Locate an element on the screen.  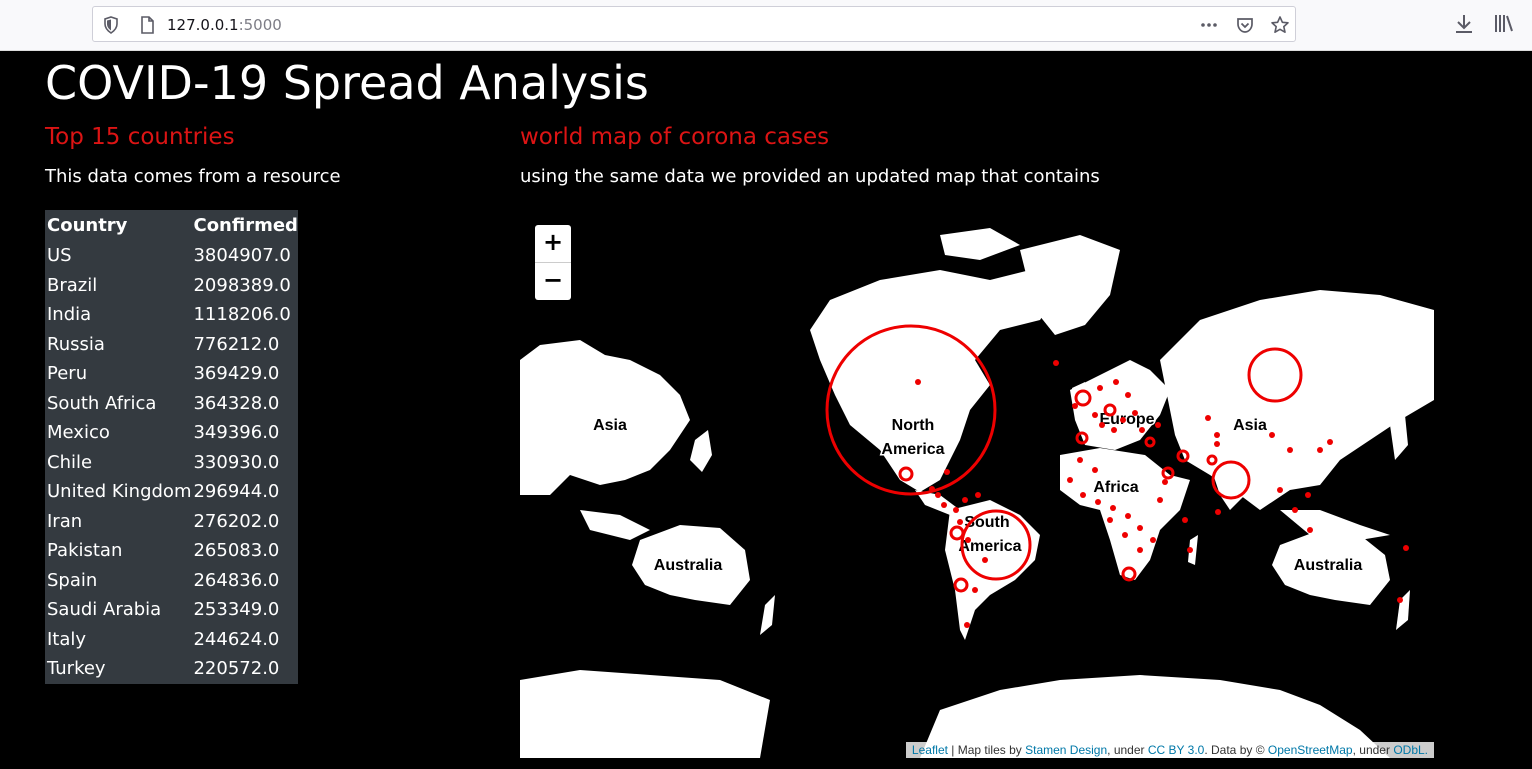
label-asia-east: Asia is located at coordinates (1250, 425).